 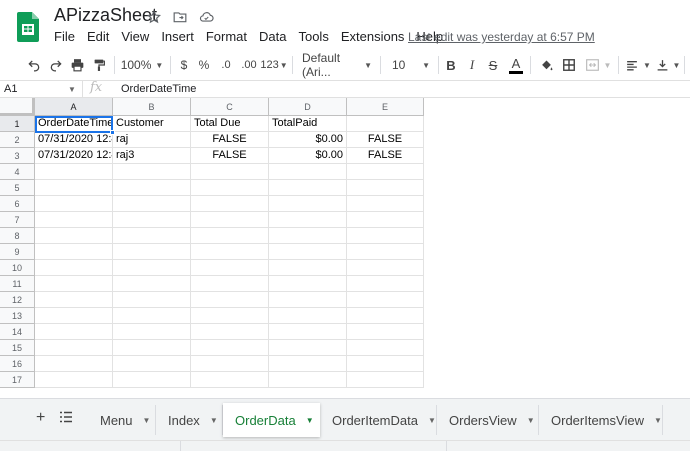 I want to click on cell-a15, so click(x=74, y=348).